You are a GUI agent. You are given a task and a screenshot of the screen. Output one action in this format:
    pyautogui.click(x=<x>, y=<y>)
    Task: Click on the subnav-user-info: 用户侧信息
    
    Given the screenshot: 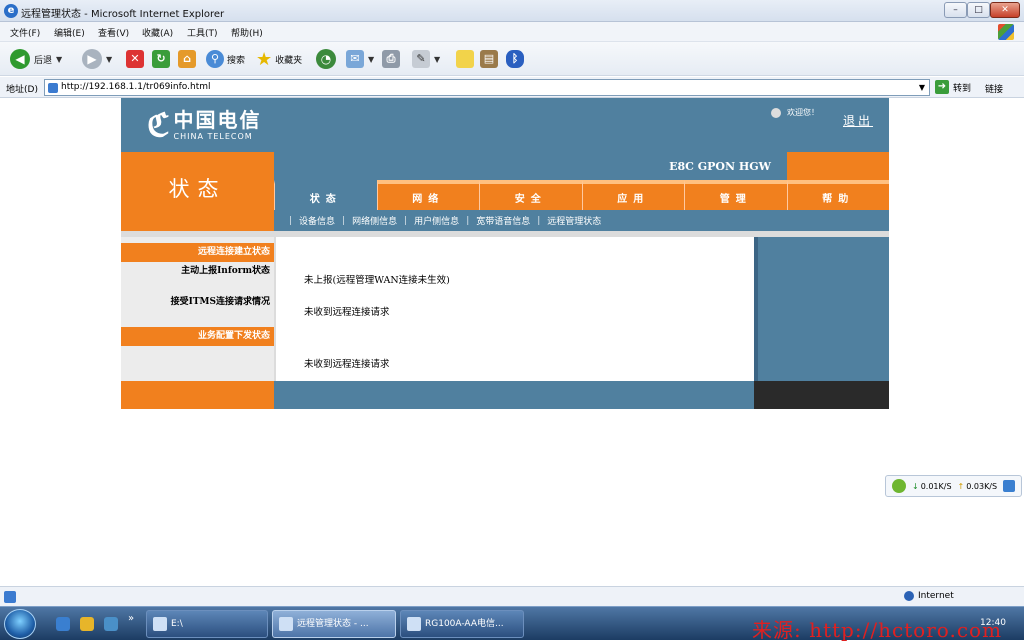 What is the action you would take?
    pyautogui.click(x=436, y=220)
    